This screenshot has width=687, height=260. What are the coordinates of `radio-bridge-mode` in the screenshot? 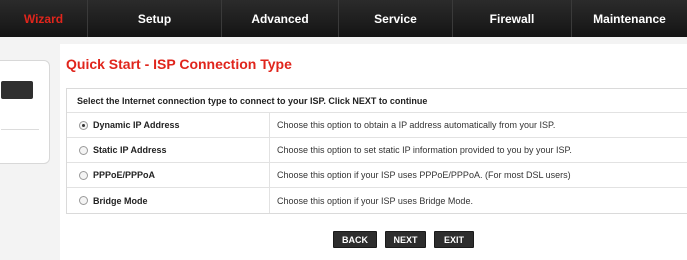 It's located at (83, 200).